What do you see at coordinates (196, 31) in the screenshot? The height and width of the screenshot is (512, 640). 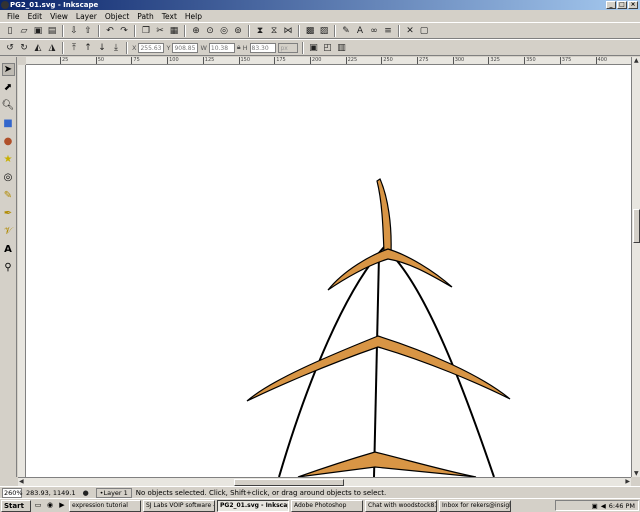 I see `zoom-selection-icon: ⊕` at bounding box center [196, 31].